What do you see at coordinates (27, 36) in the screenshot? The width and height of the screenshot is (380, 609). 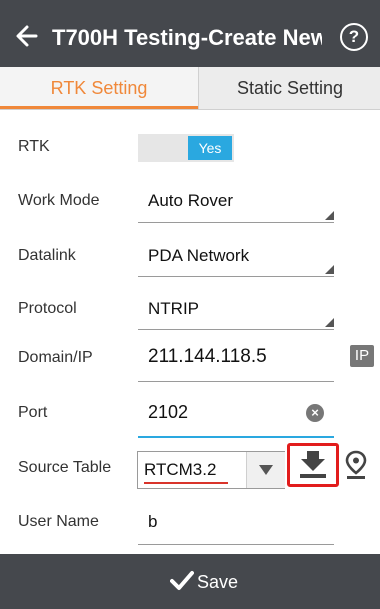 I see `back-arrow-icon` at bounding box center [27, 36].